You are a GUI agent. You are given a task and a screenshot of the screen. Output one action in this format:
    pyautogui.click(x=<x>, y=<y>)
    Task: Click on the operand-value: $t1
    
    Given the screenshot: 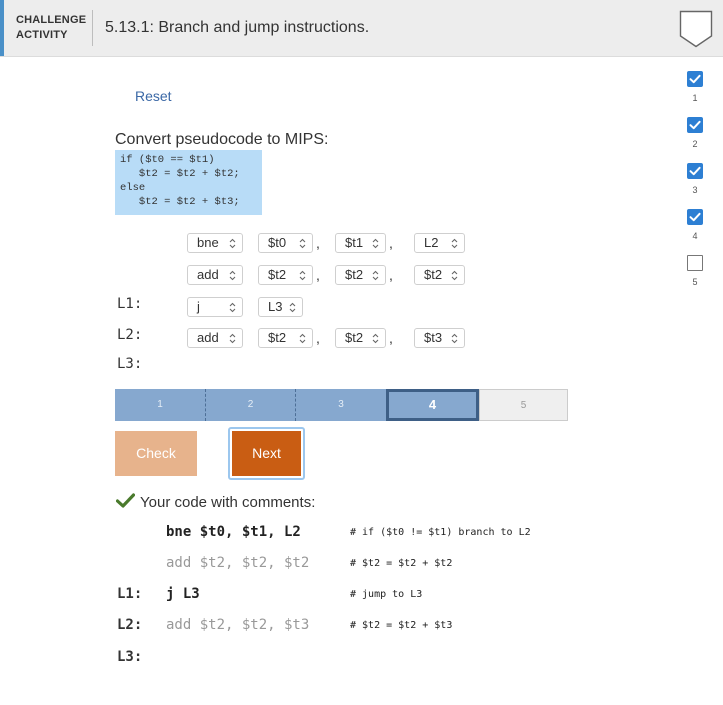 What is the action you would take?
    pyautogui.click(x=354, y=242)
    